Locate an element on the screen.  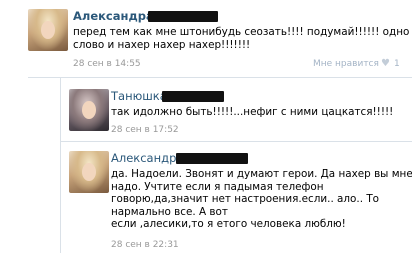
comment-line: слово и нахер нахер нахер!!!!!!! is located at coordinates (162, 44).